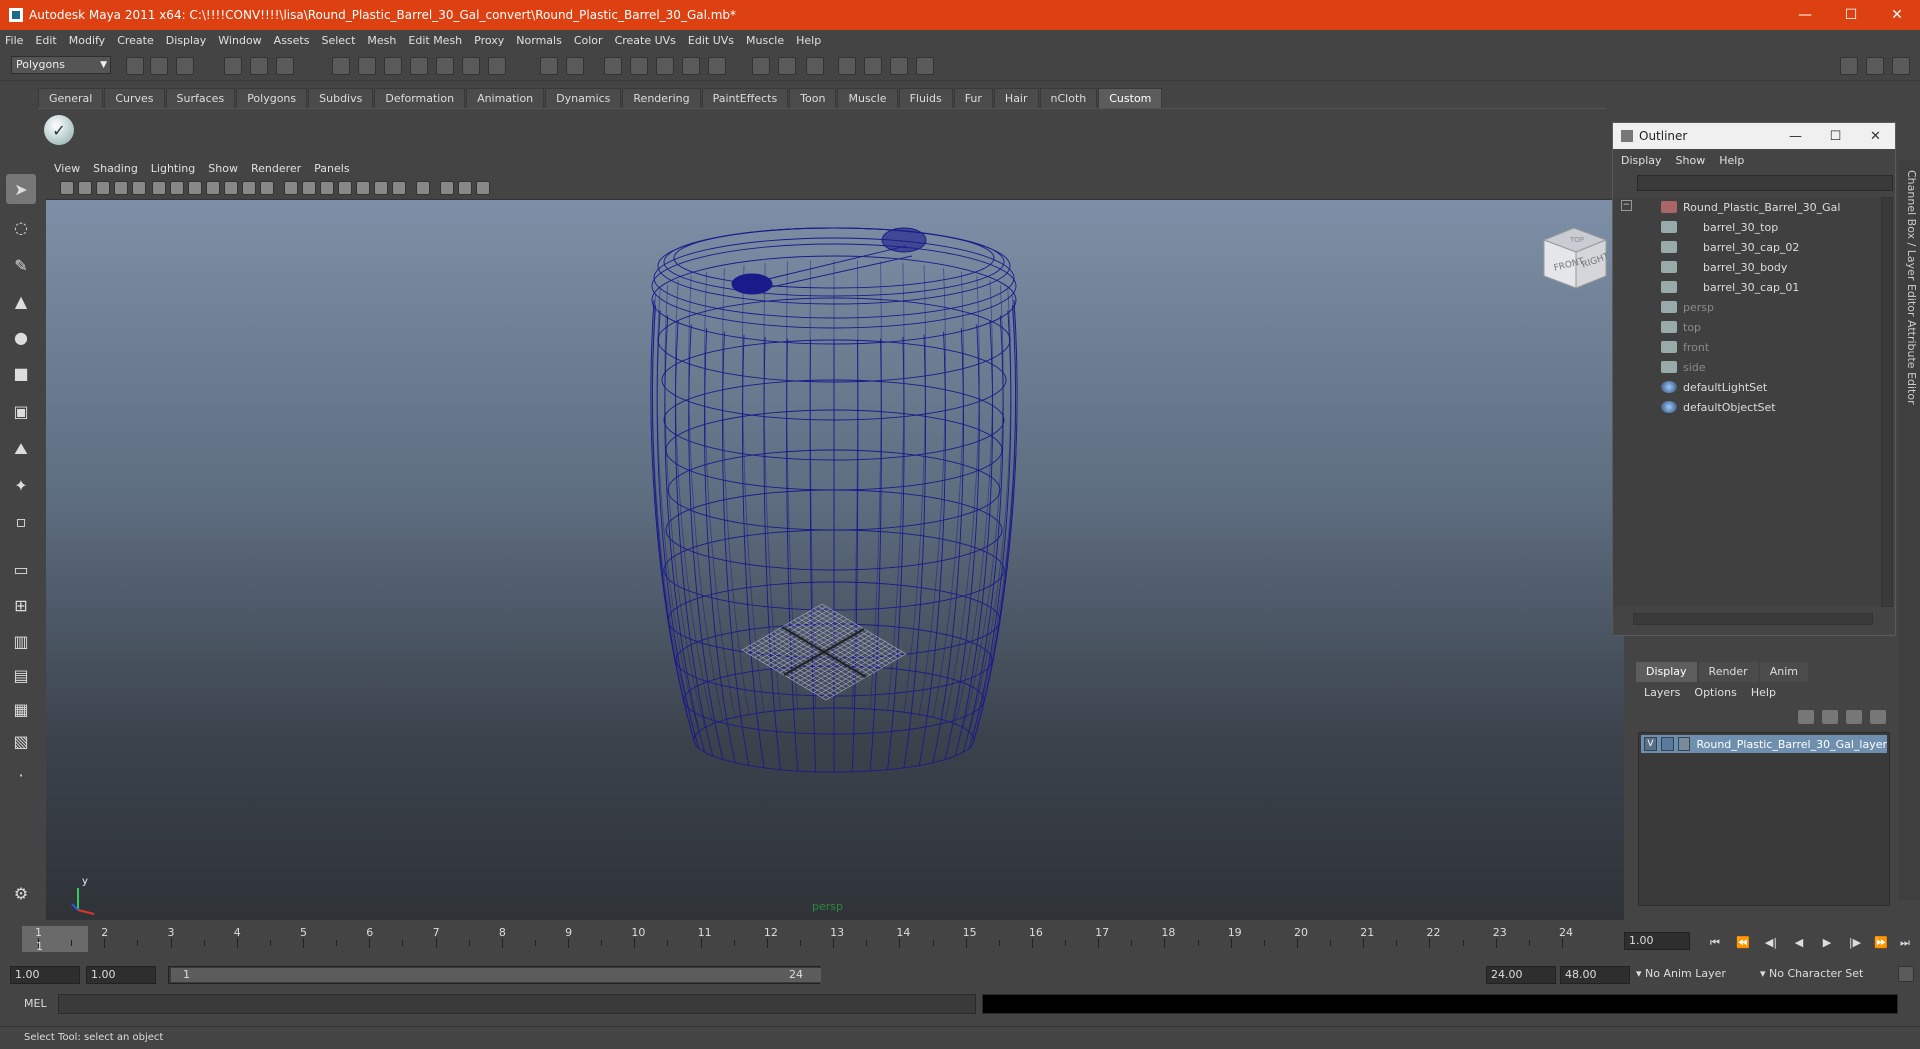 The image size is (1920, 1049). I want to click on menu-muscle: Muscle, so click(765, 40).